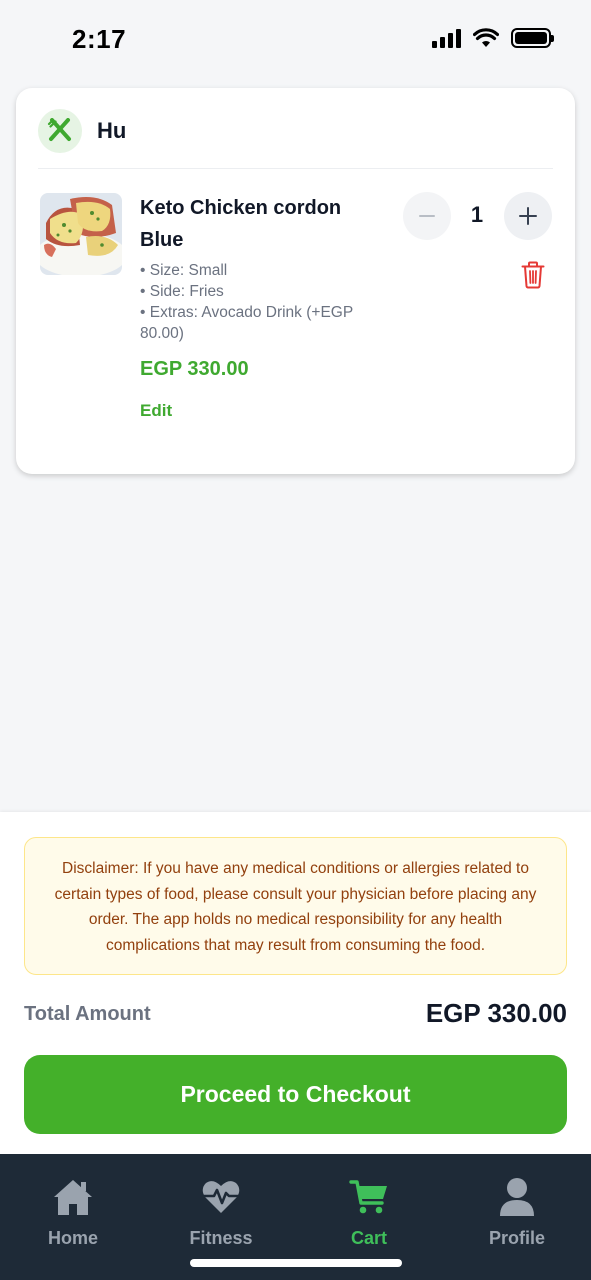 The image size is (591, 1280). Describe the element at coordinates (496, 1013) in the screenshot. I see `total-value: EGP 330.00` at that location.